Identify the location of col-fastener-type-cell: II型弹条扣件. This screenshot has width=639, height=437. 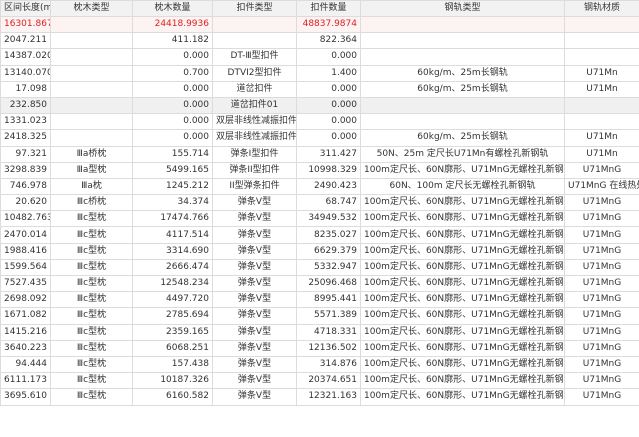
(254, 186).